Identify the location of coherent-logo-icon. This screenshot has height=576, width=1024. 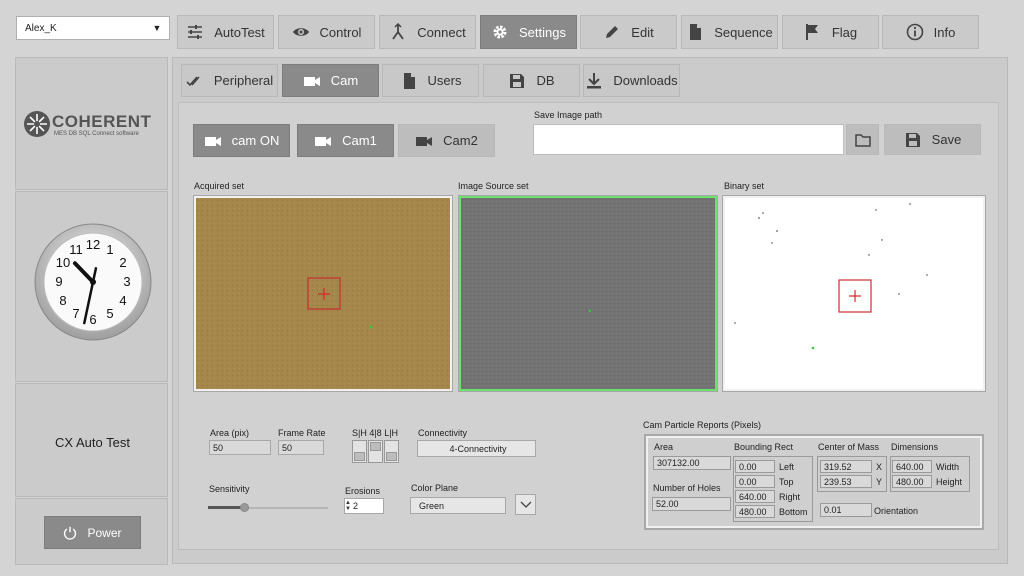
(37, 124).